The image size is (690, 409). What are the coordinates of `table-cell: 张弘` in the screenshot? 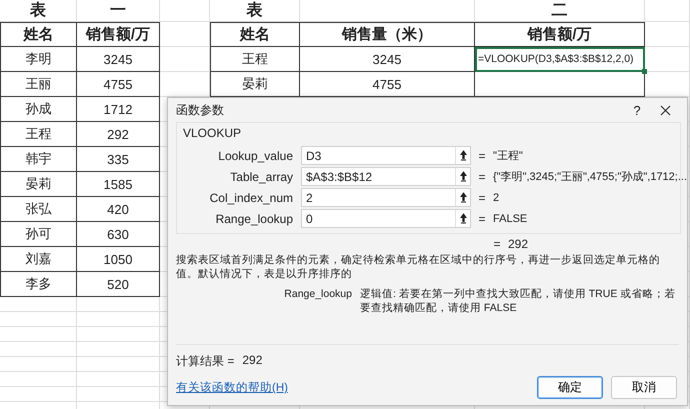 It's located at (38, 209).